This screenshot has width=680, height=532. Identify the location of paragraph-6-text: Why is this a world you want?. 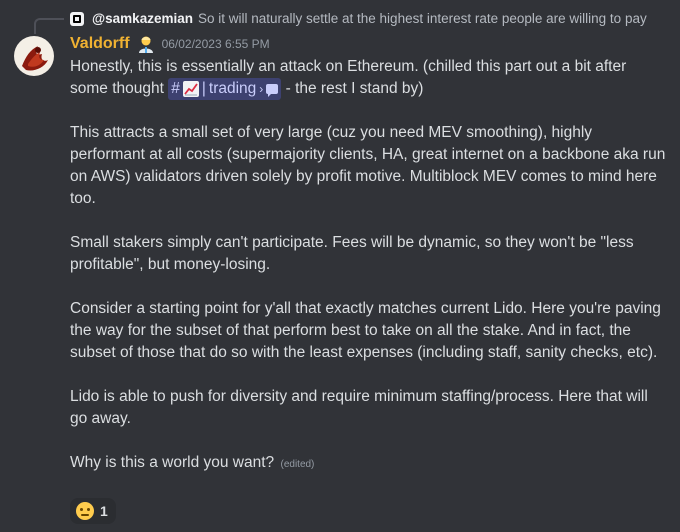
(172, 462).